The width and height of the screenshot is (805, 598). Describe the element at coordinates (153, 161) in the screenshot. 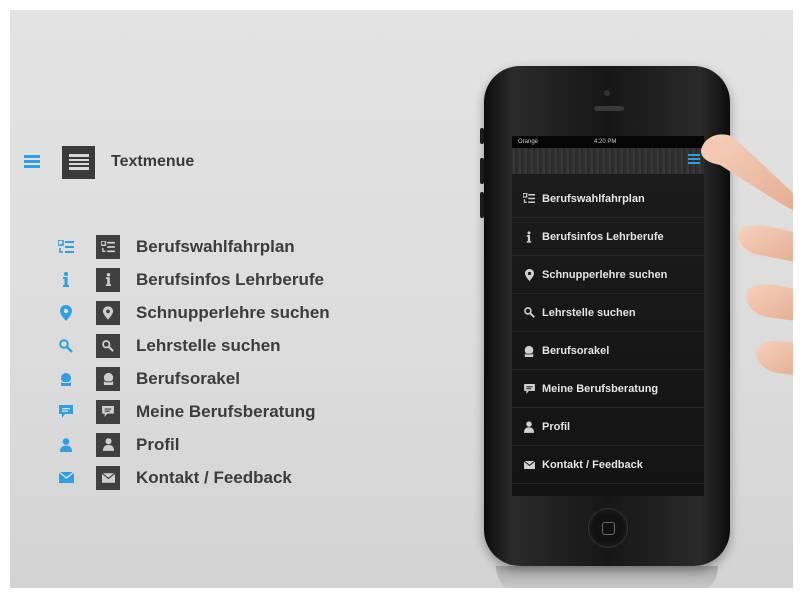

I see `legend-title: Textmenue` at that location.